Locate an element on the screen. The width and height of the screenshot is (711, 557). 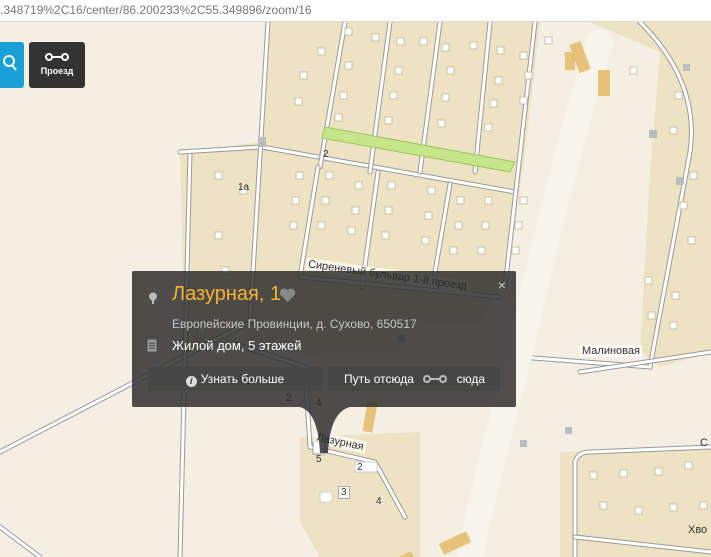
close-button: × is located at coordinates (502, 285).